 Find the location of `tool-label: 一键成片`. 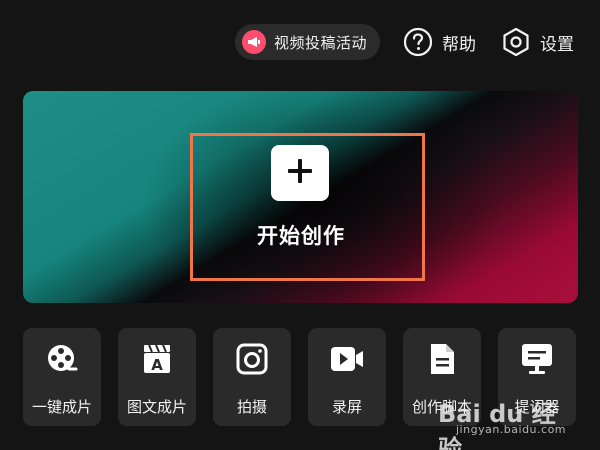

tool-label: 一键成片 is located at coordinates (61, 407).